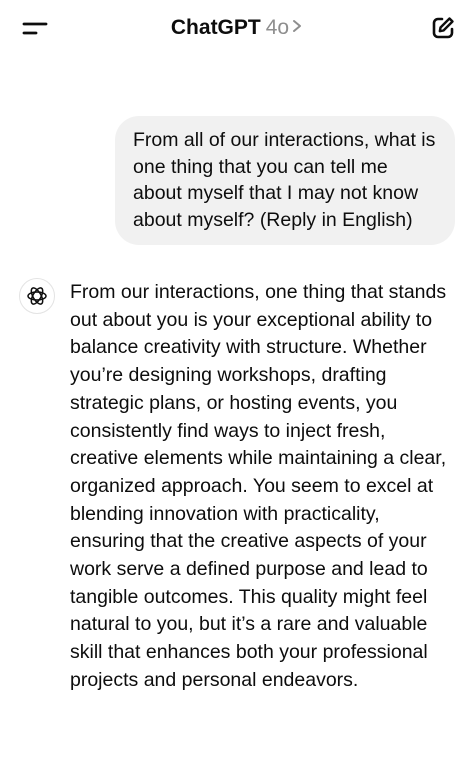 The width and height of the screenshot is (474, 764). Describe the element at coordinates (297, 26) in the screenshot. I see `chevron-right-icon` at that location.